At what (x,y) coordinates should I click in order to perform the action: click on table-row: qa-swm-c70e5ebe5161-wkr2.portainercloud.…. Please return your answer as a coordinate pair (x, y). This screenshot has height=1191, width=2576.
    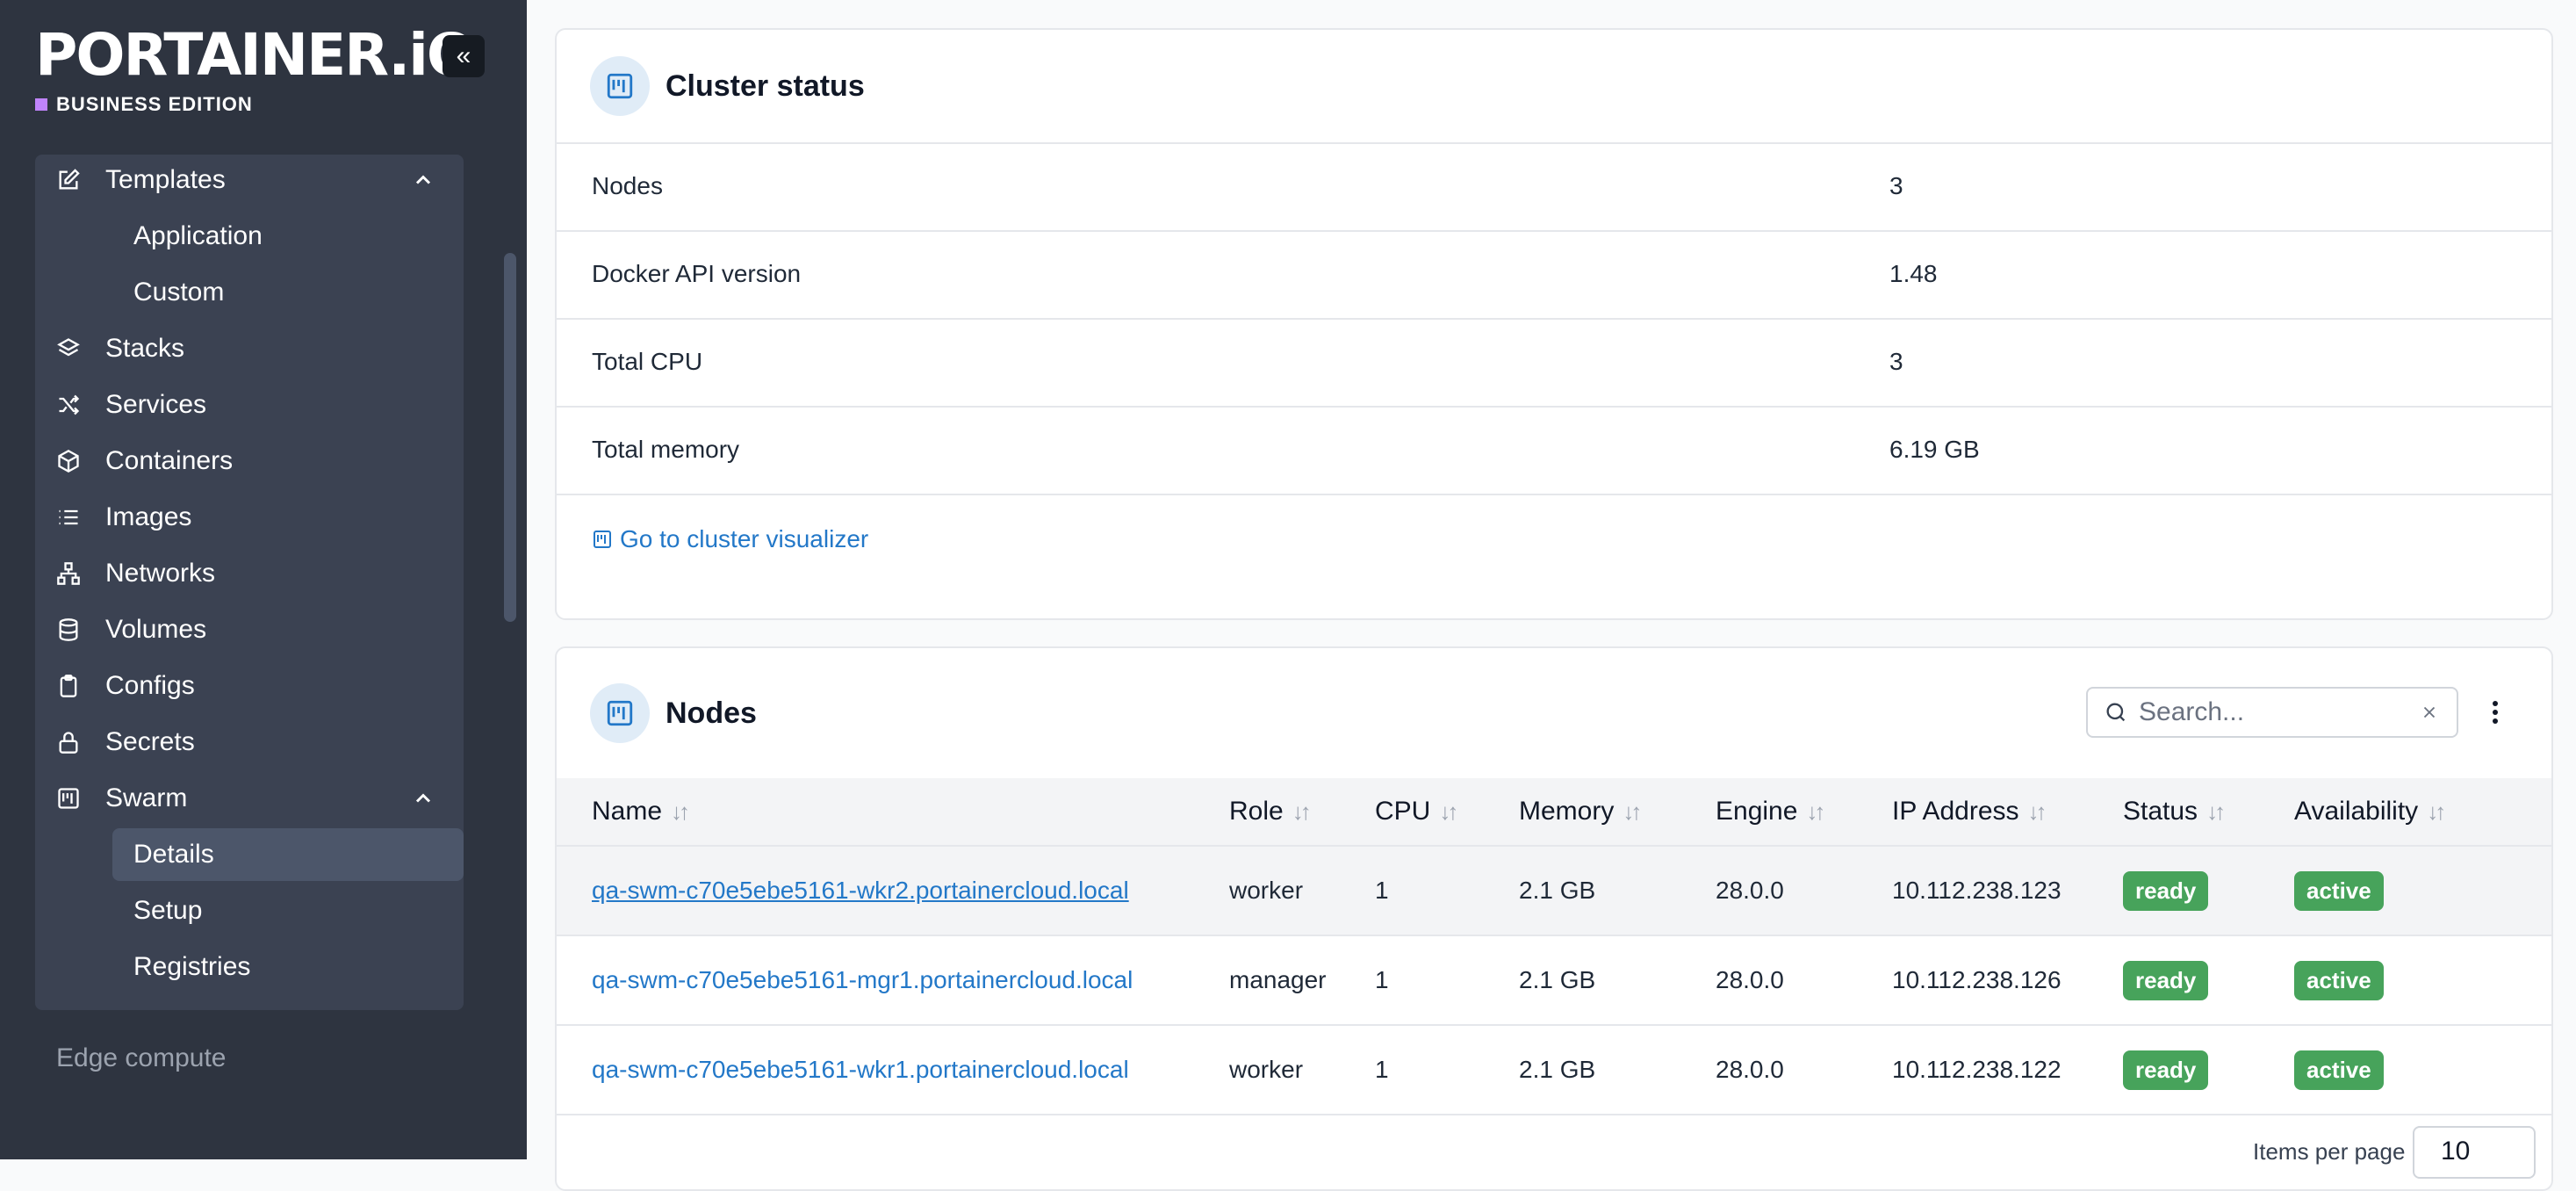
    Looking at the image, I should click on (1554, 891).